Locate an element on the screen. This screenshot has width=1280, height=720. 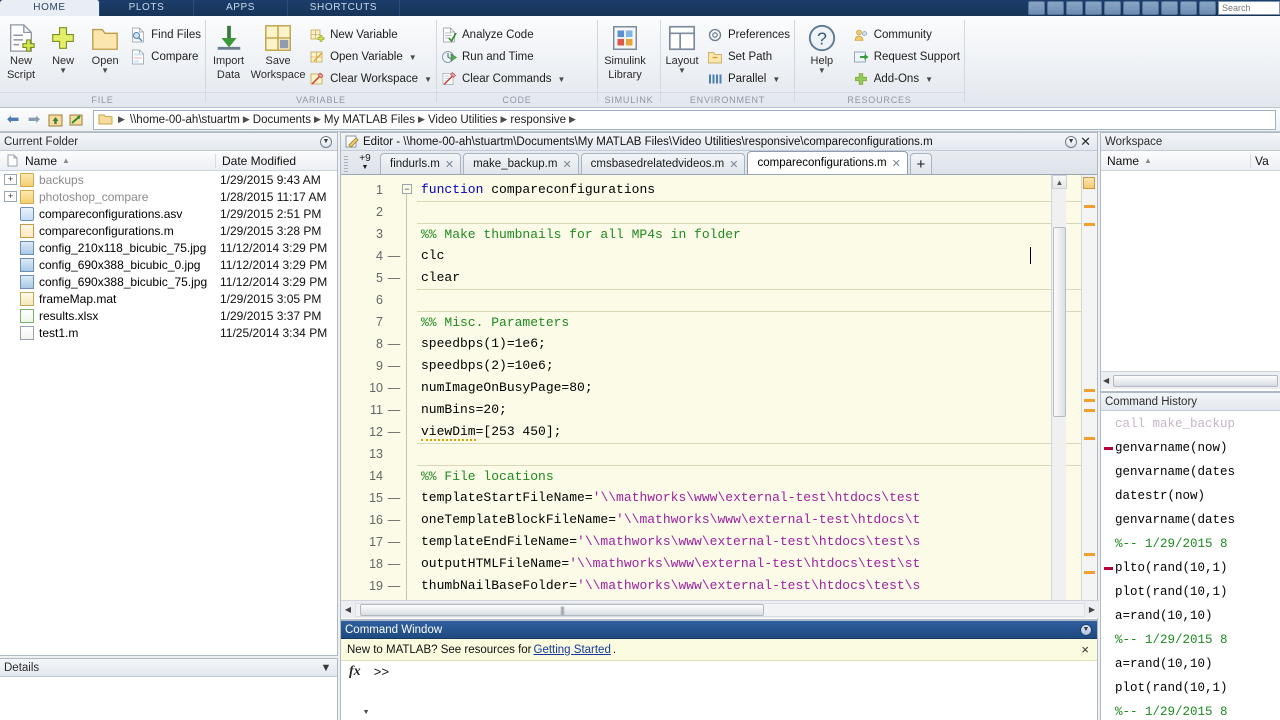
new-button: New ▼ is located at coordinates (63, 47).